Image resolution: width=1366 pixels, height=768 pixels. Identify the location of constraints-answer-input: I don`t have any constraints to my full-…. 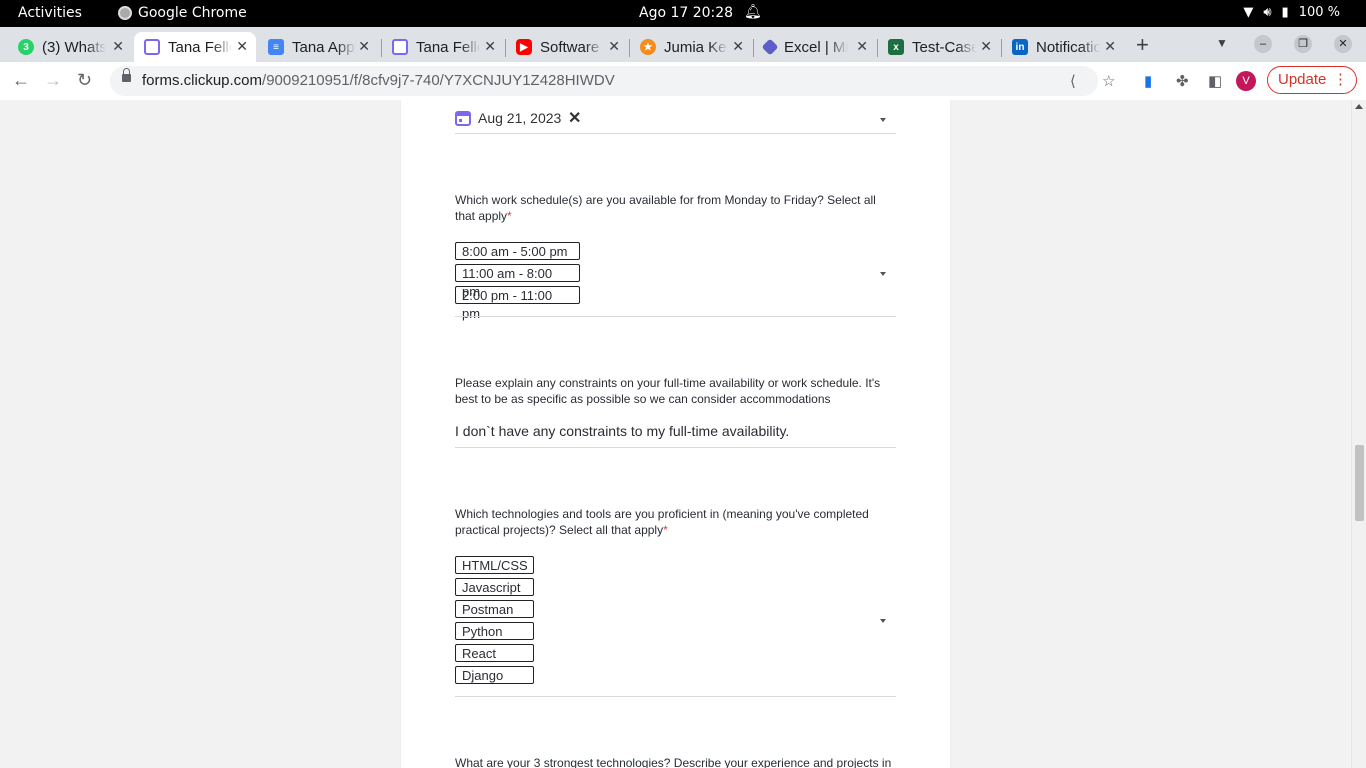
(675, 431).